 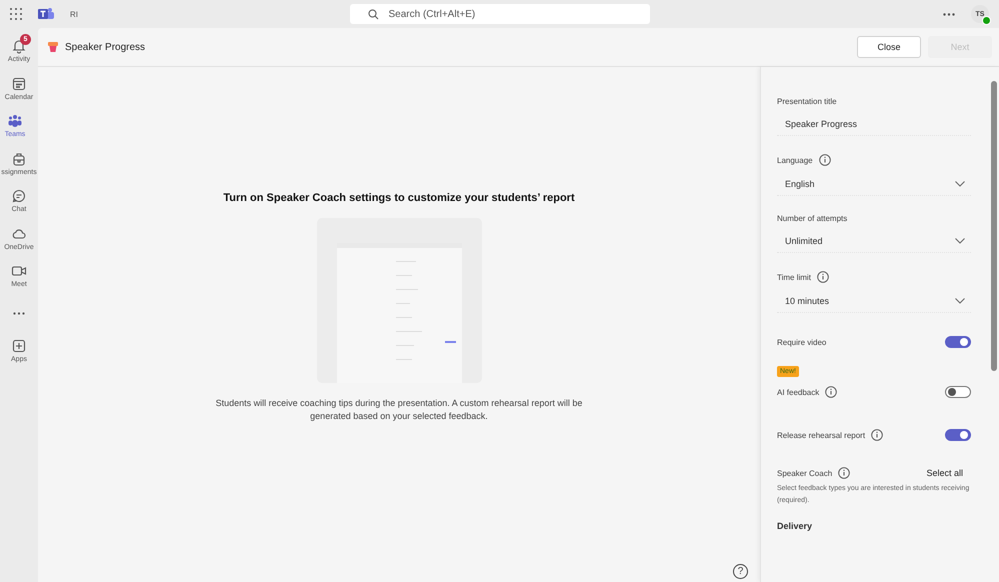 I want to click on field-label: Presentation title, so click(x=807, y=101).